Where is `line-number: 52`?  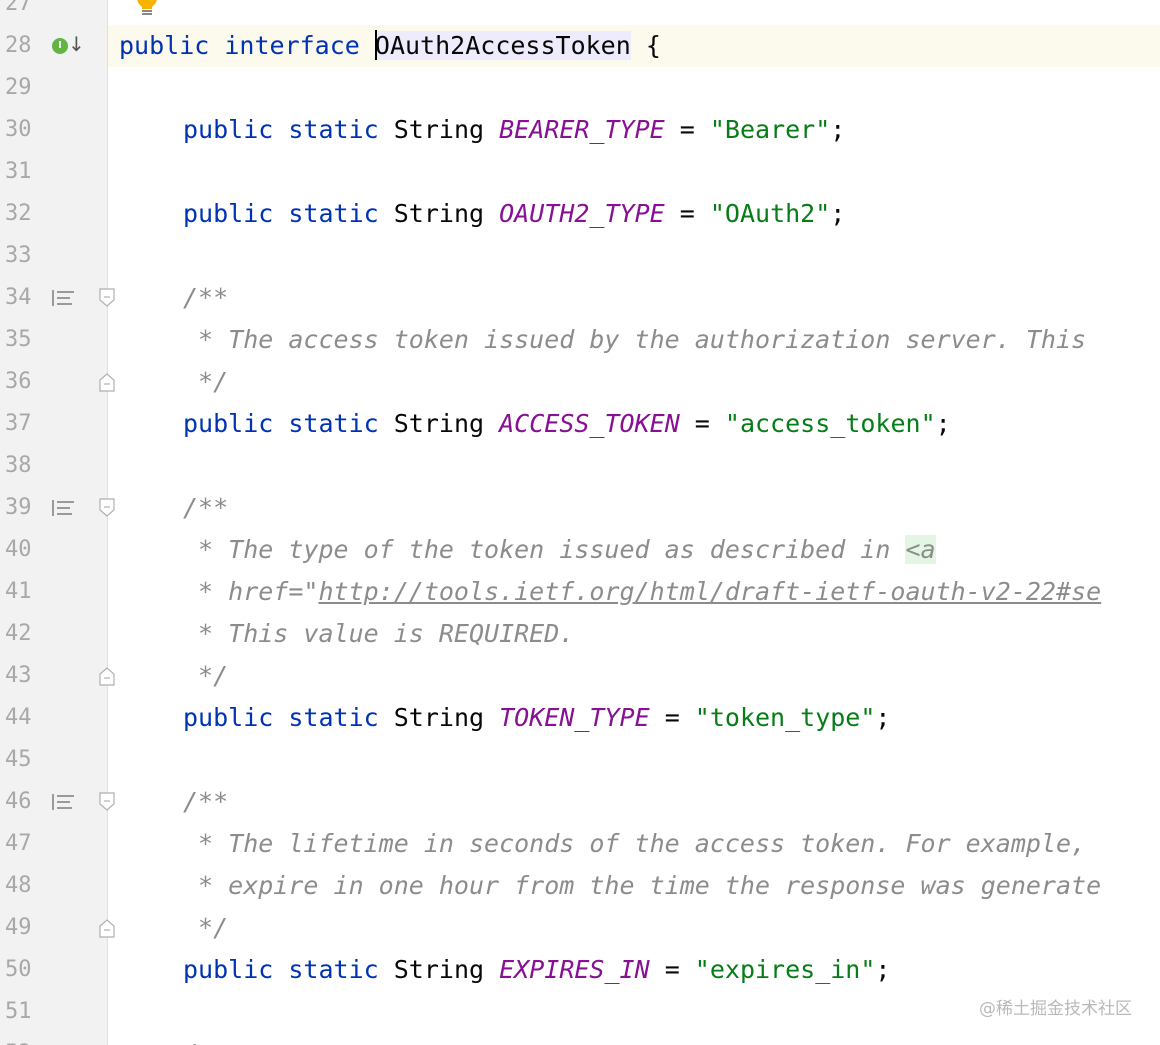
line-number: 52 is located at coordinates (18, 1039).